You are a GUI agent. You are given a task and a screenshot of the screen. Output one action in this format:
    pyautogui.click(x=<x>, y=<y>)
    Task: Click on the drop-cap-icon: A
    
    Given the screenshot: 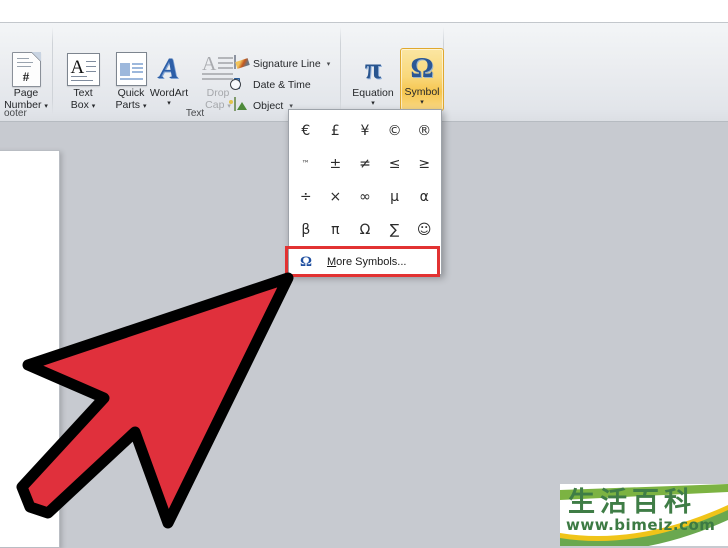 What is the action you would take?
    pyautogui.click(x=218, y=69)
    